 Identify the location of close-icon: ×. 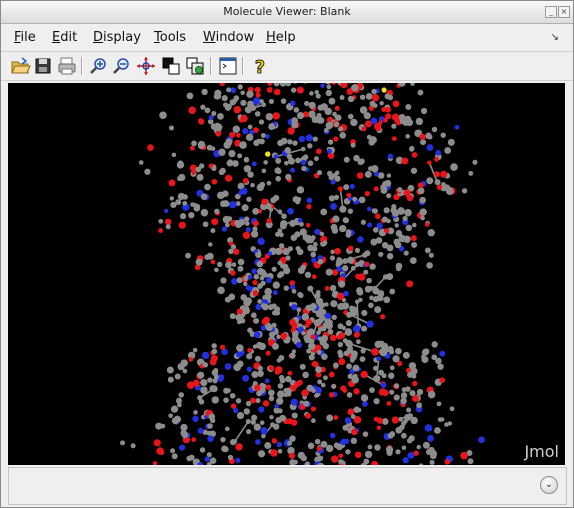
(564, 12).